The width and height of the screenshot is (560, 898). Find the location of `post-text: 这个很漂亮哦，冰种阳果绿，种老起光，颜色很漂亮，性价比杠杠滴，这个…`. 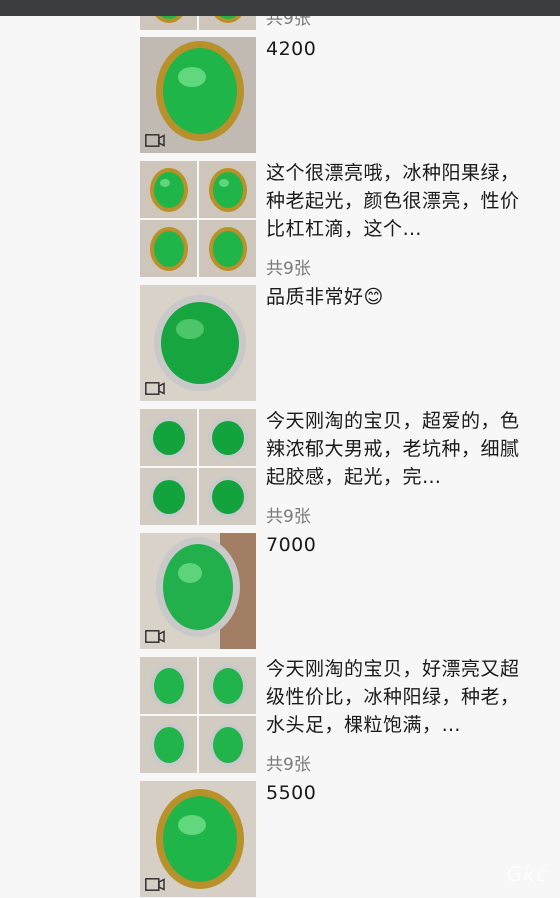

post-text: 这个很漂亮哦，冰种阳果绿，种老起光，颜色很漂亮，性价比杠杠滴，这个… is located at coordinates (393, 201).